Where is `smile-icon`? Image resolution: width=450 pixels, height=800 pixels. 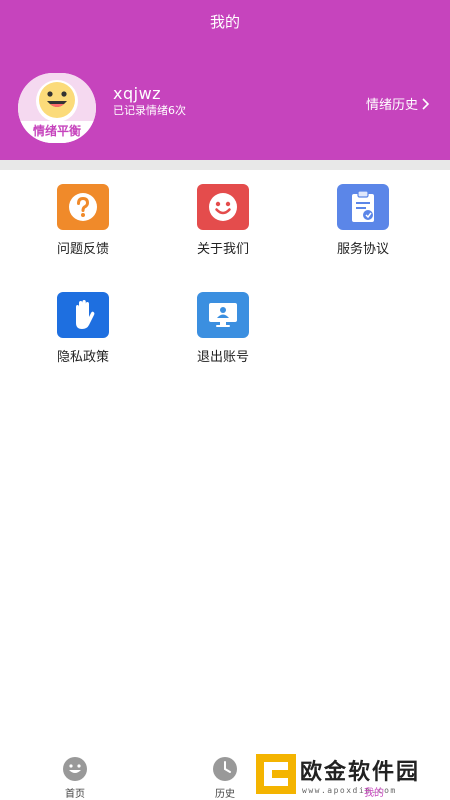 smile-icon is located at coordinates (223, 207).